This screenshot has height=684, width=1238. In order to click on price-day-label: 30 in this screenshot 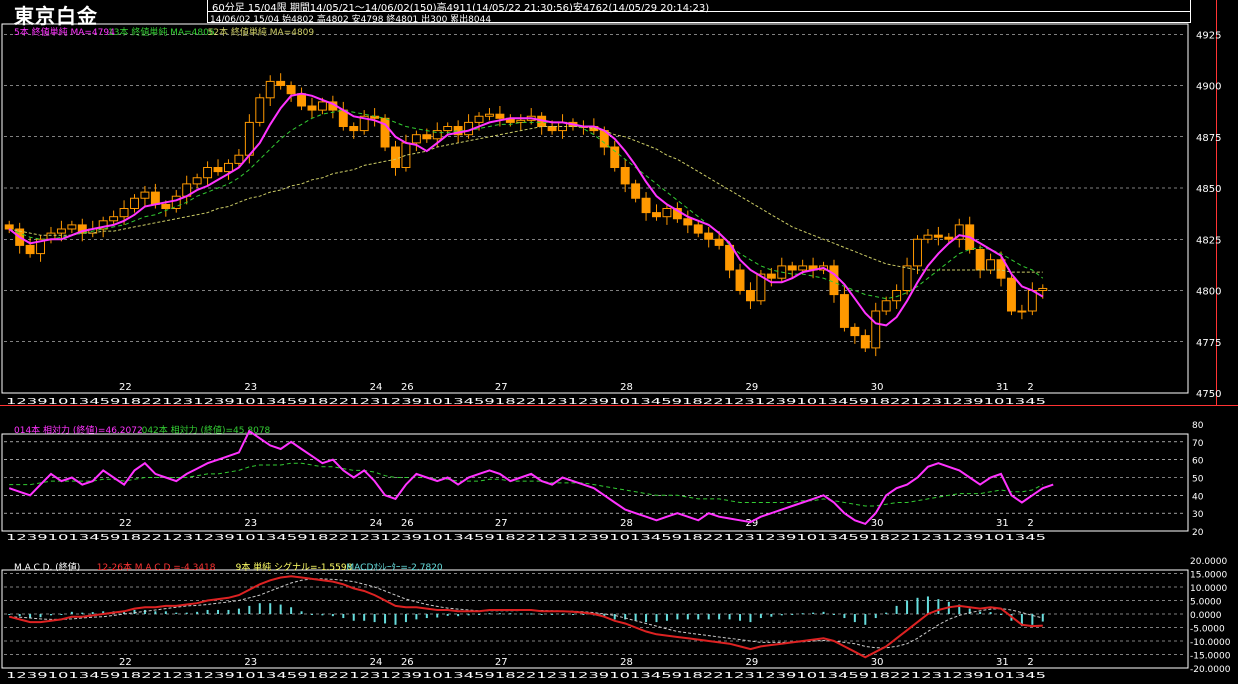, I will do `click(877, 387)`.